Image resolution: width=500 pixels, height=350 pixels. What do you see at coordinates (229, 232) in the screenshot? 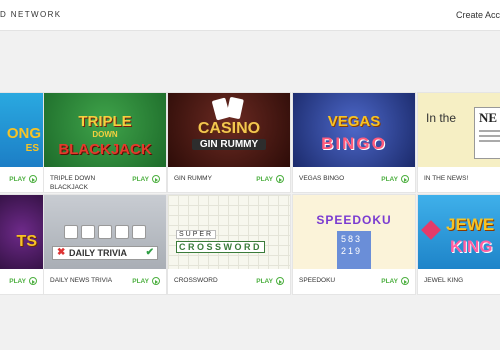
I see `game-thumbnail: SUPER CROSSWORD` at bounding box center [229, 232].